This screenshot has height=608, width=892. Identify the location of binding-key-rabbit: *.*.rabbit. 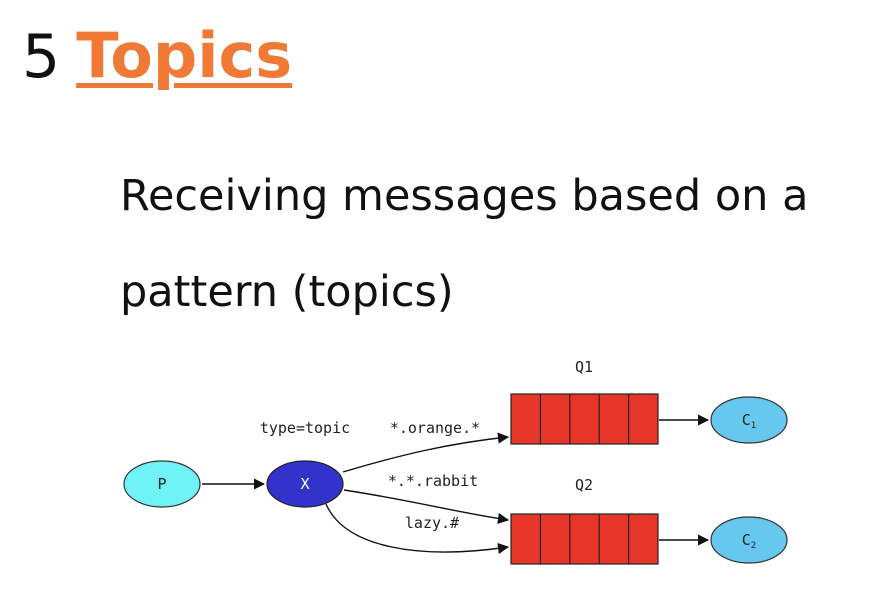
(433, 481).